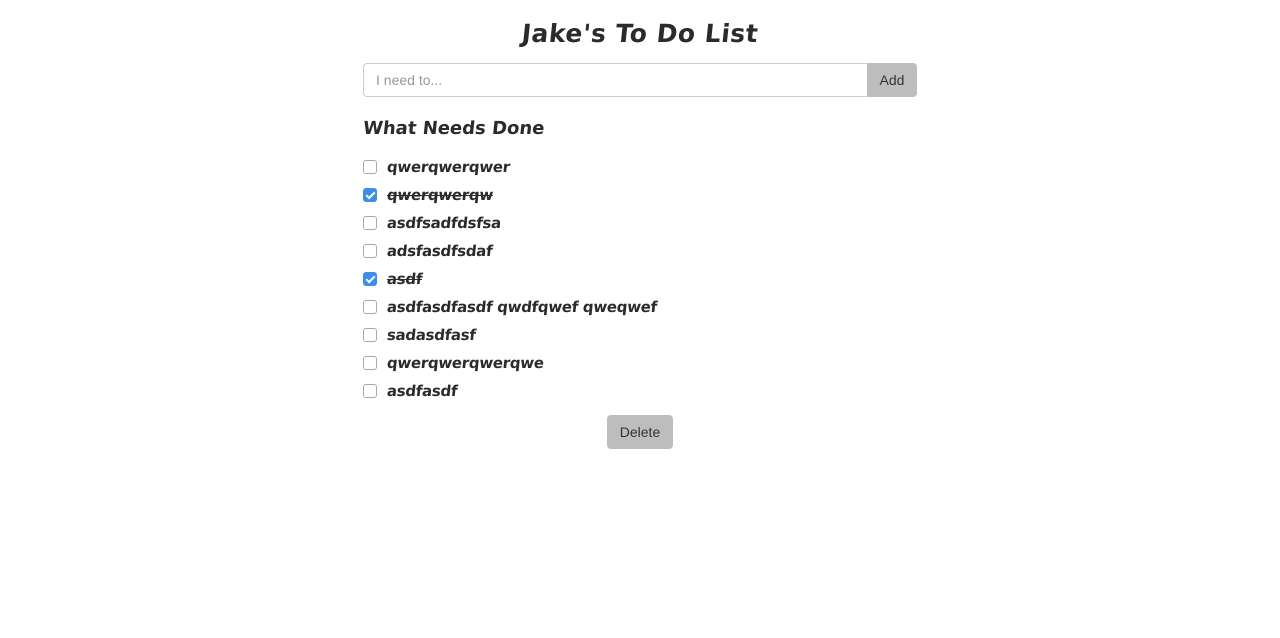 The width and height of the screenshot is (1280, 638). What do you see at coordinates (444, 223) in the screenshot?
I see `todo-label: asdfsadfdsfsa` at bounding box center [444, 223].